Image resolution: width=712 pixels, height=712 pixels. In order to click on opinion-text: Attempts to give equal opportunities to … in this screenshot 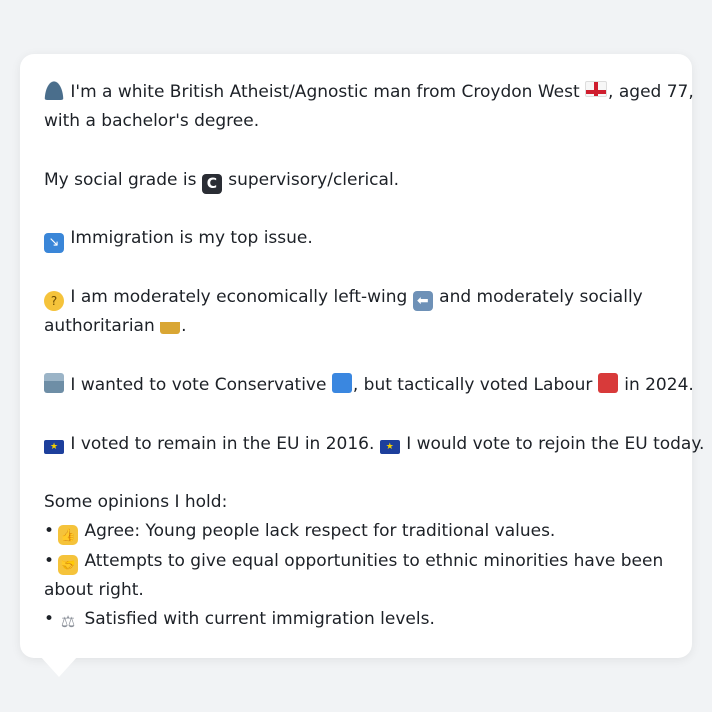, I will do `click(374, 560)`.